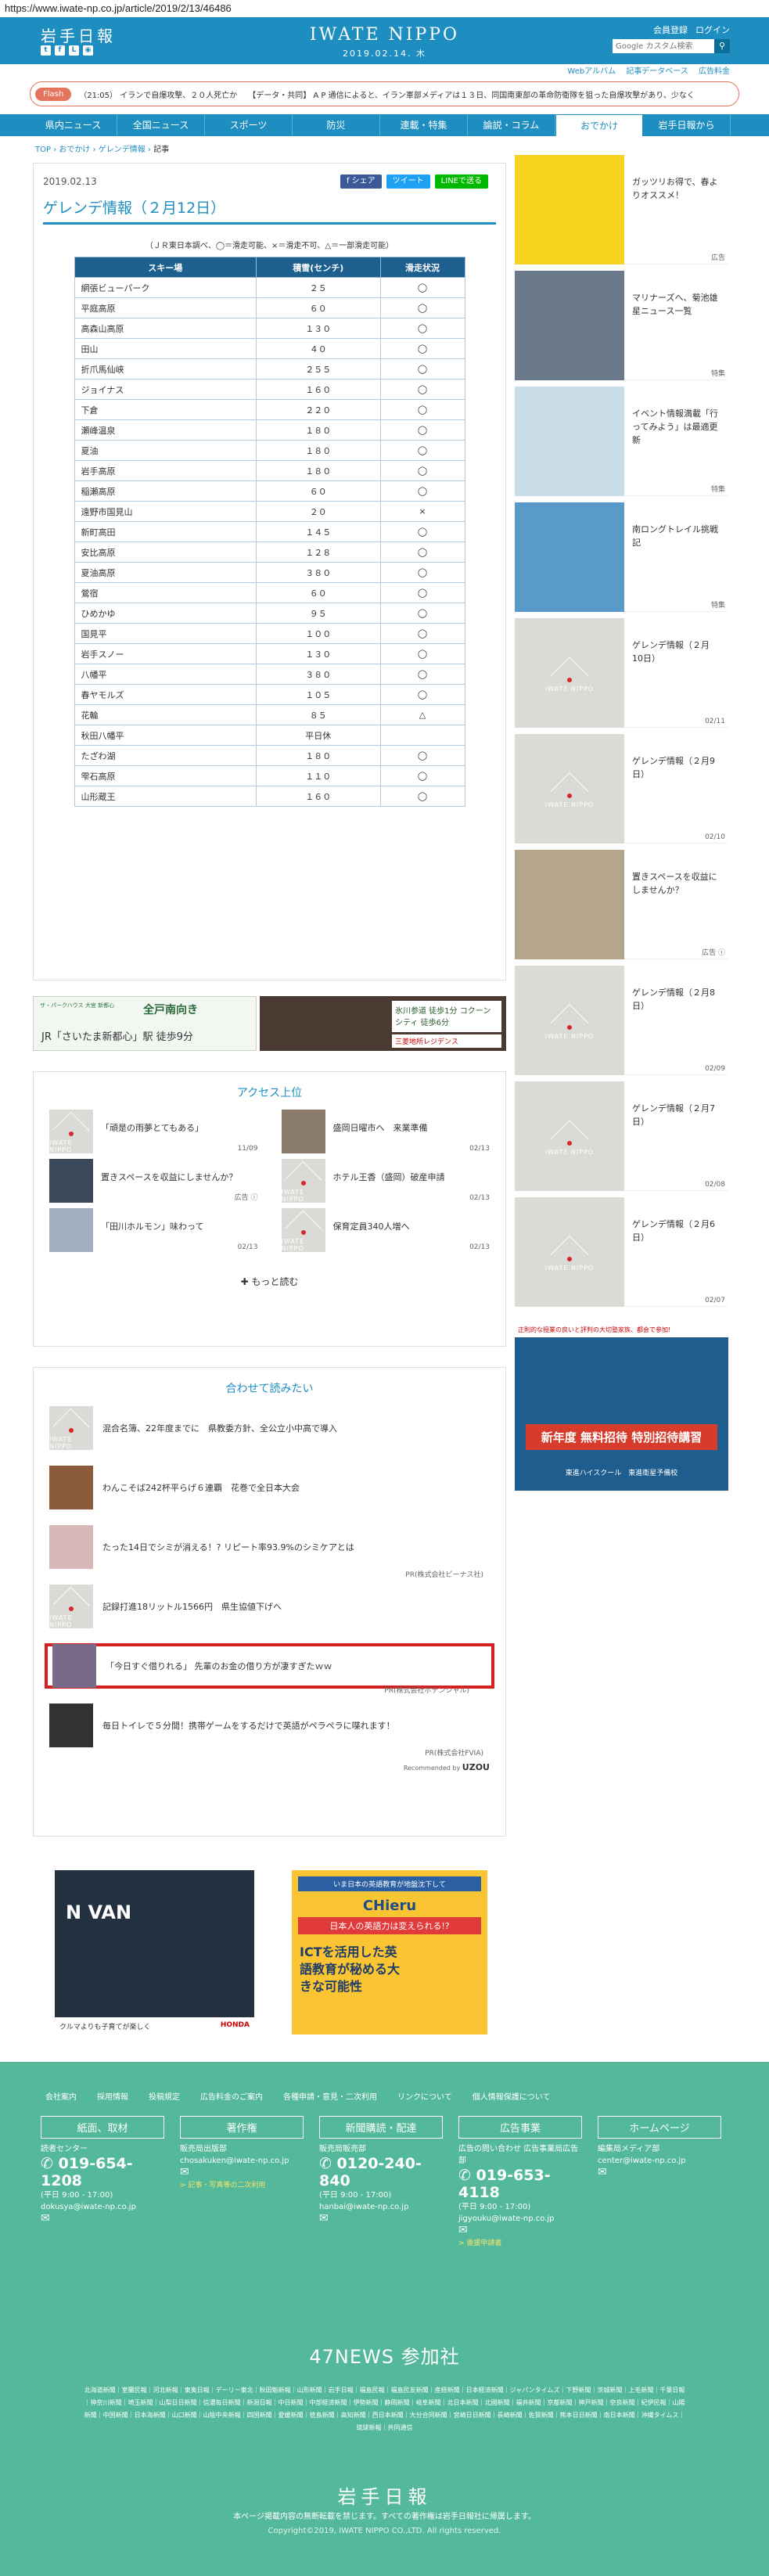 The height and width of the screenshot is (2576, 769). I want to click on sidebar-item: IWATE NIPPO ゲレンデ情報（２月7日） 02/08, so click(621, 1136).